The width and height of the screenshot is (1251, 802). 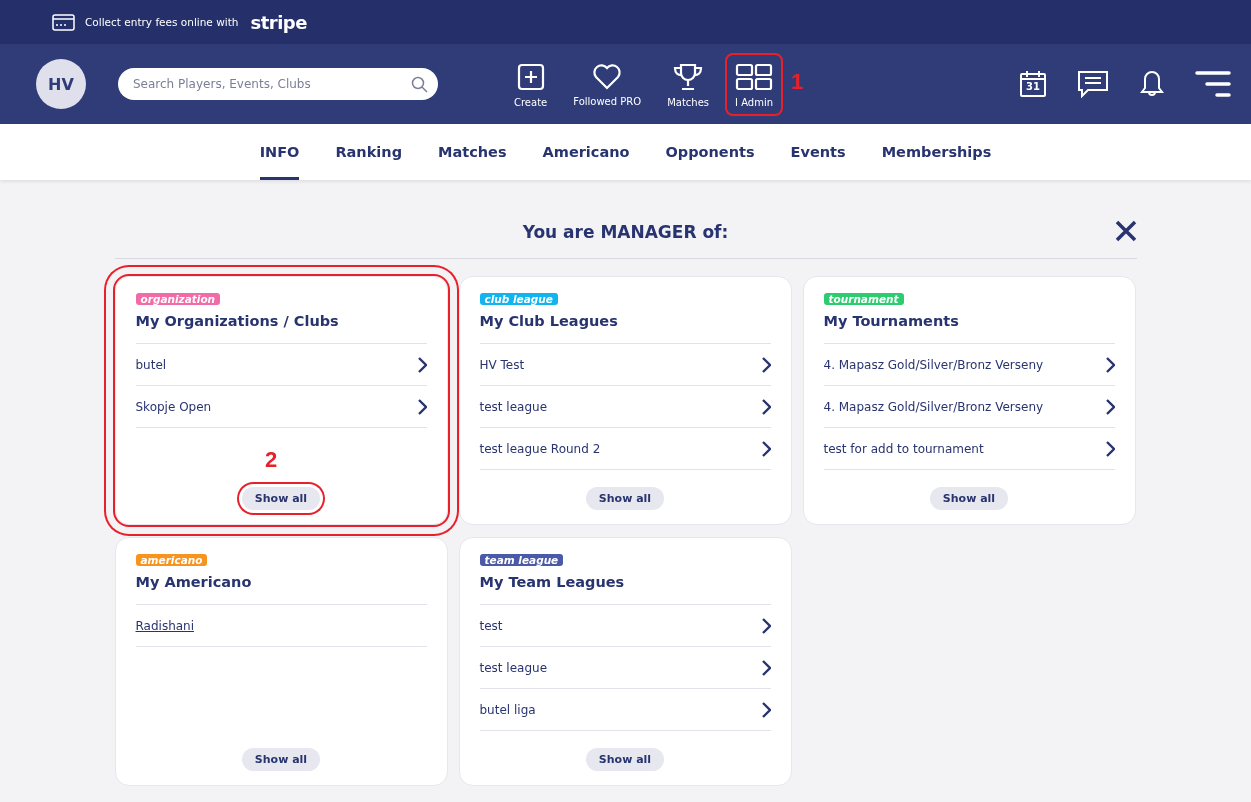 What do you see at coordinates (863, 299) in the screenshot?
I see `category-tag: tournament` at bounding box center [863, 299].